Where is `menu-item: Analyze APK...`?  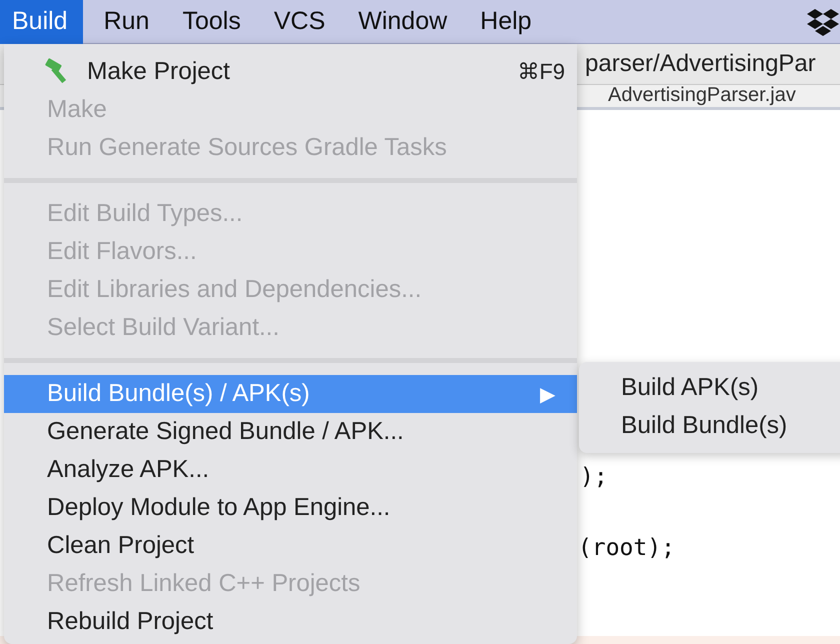 menu-item: Analyze APK... is located at coordinates (290, 470).